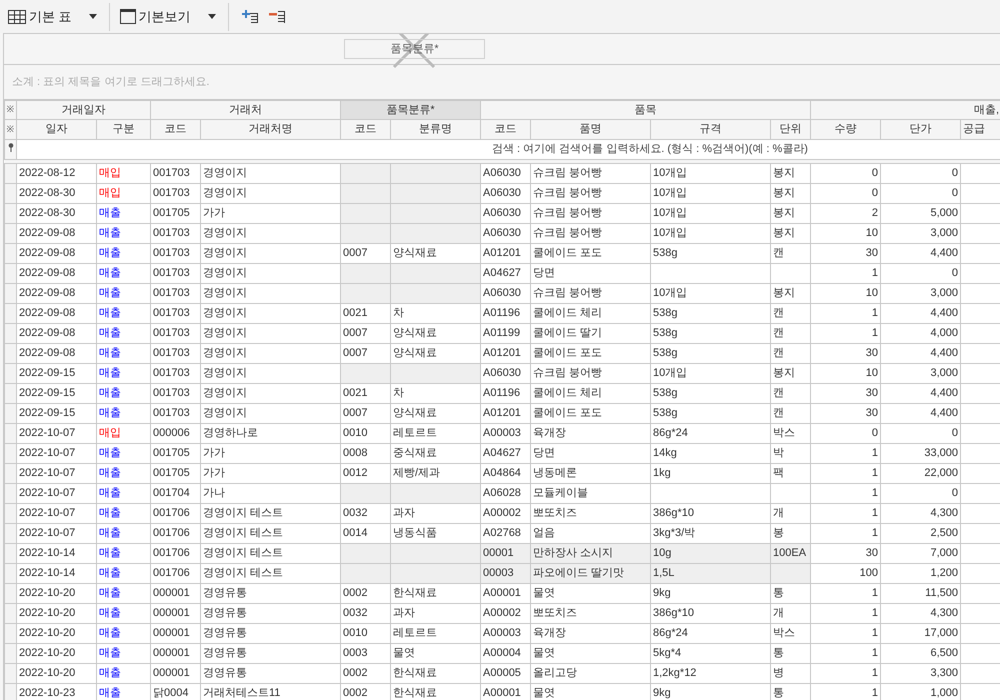 This screenshot has height=700, width=1000. Describe the element at coordinates (590, 474) in the screenshot. I see `table-cell: 냉동메론` at that location.